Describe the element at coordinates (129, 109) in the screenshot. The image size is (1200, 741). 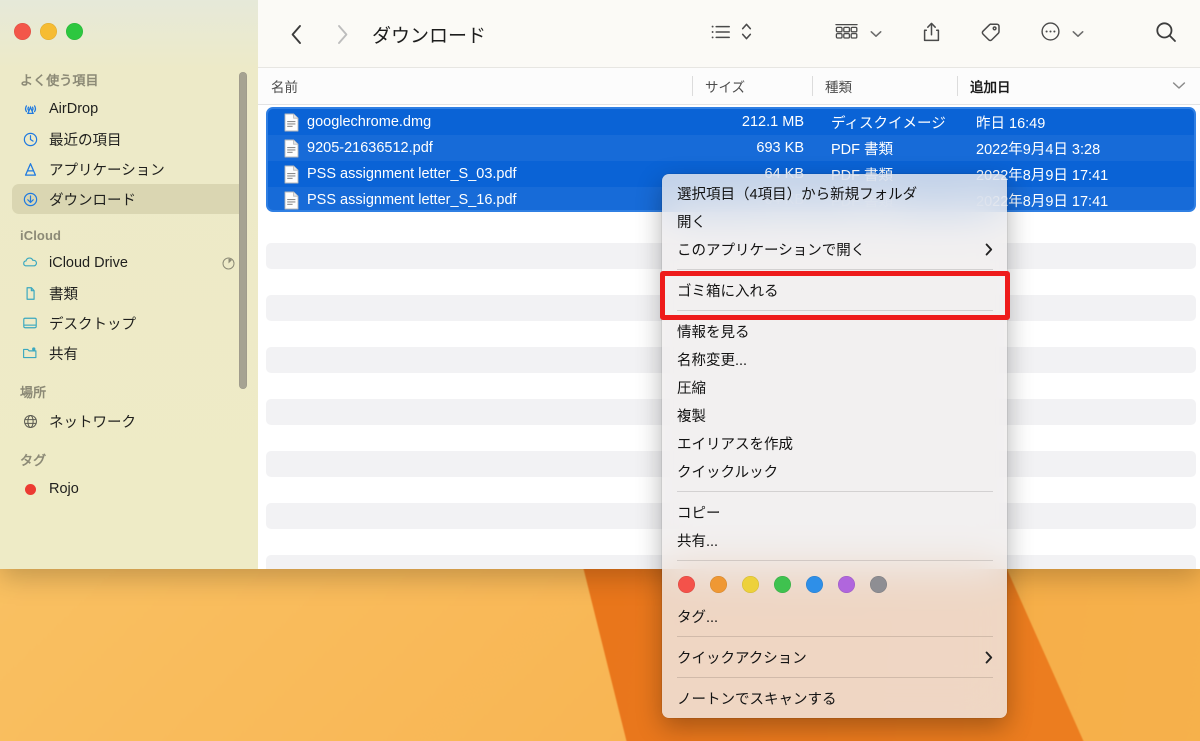
I see `sidebar-item-airdrop: AirDrop` at that location.